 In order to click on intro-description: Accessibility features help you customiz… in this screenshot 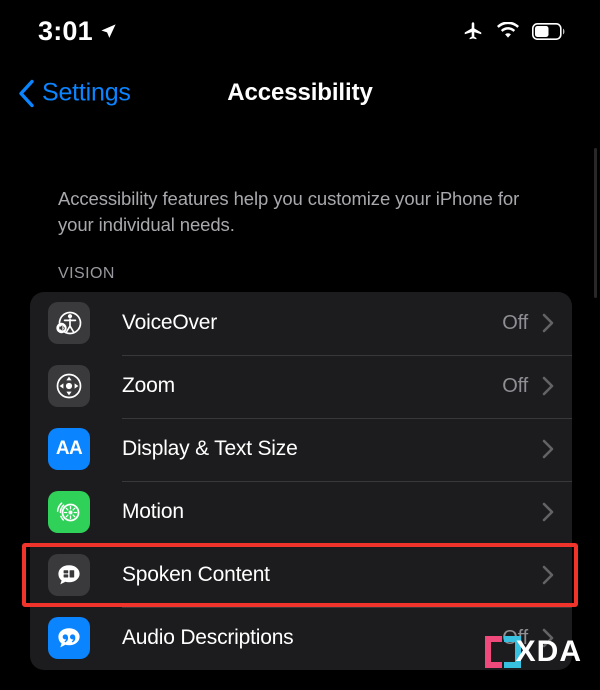, I will do `click(289, 212)`.